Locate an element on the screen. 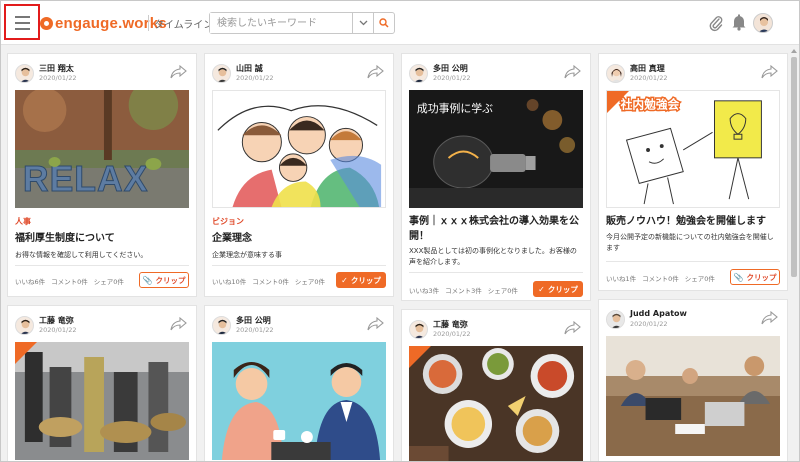 The height and width of the screenshot is (462, 800). machine-tools-photo is located at coordinates (102, 401).